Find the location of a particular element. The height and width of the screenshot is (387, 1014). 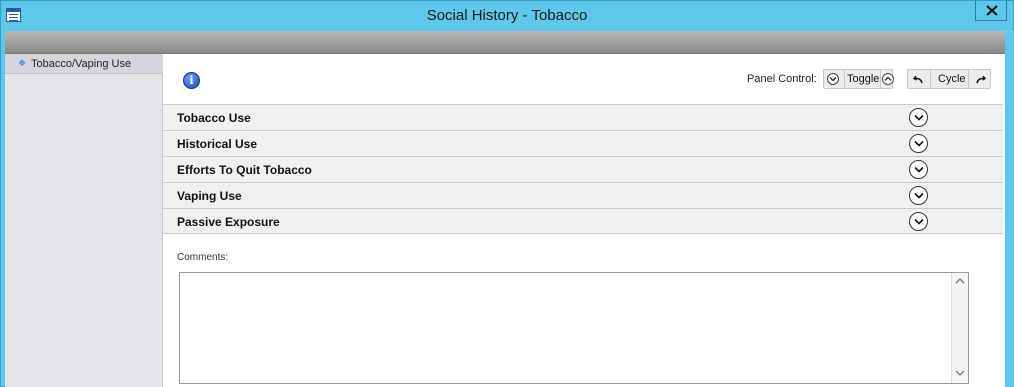

cycle-control-group: Cycle is located at coordinates (949, 79).